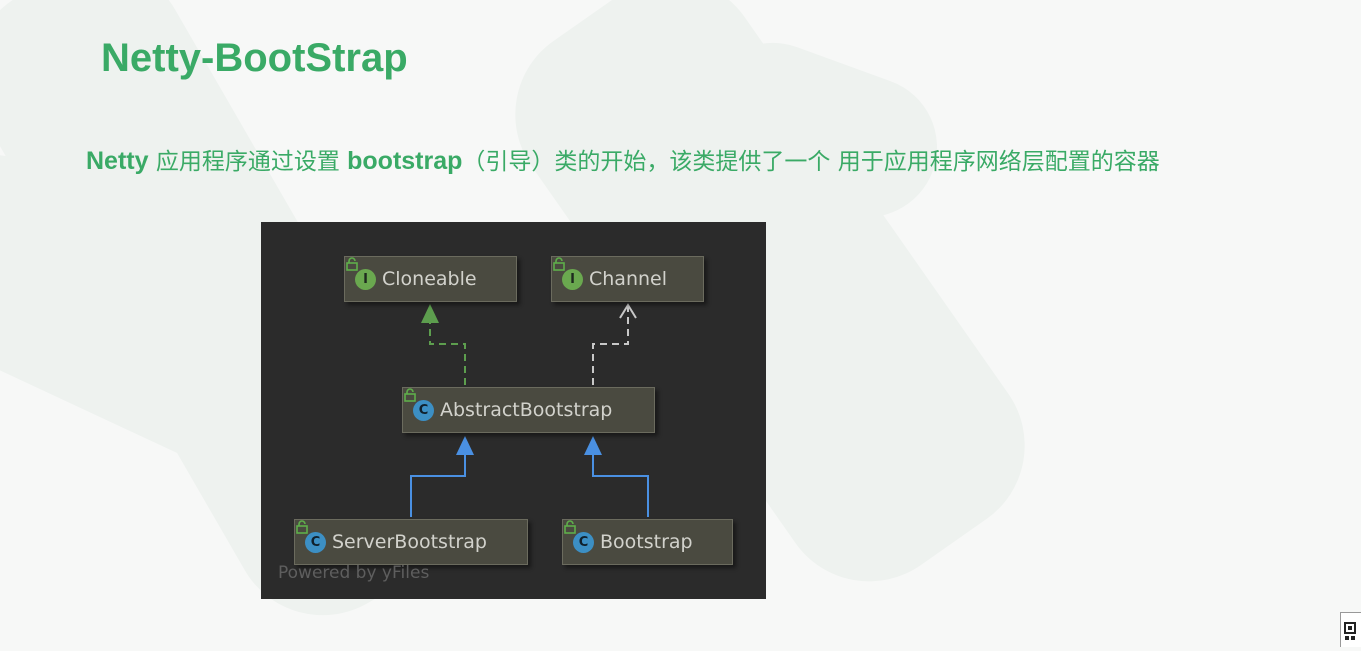  I want to click on node-label: Bootstrap, so click(646, 542).